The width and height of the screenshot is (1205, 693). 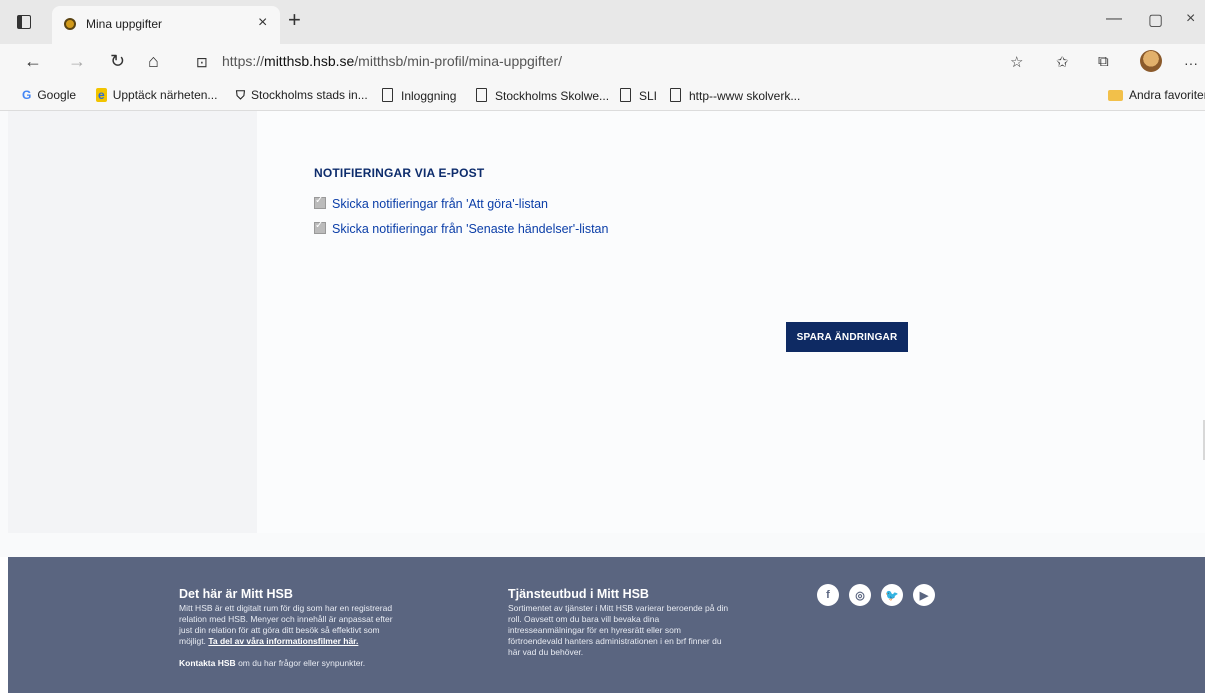 What do you see at coordinates (1114, 19) in the screenshot?
I see `minimize-icon: —` at bounding box center [1114, 19].